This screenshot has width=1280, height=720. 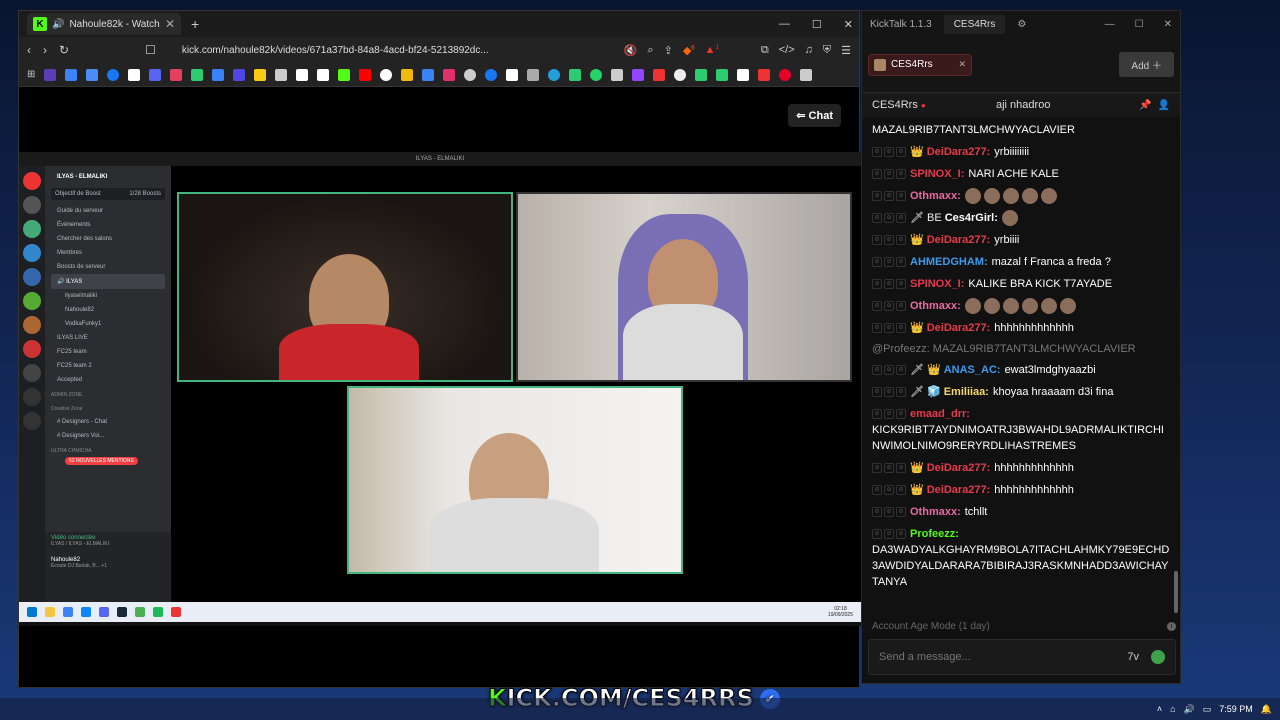 I want to click on telegram-icon, so click(x=554, y=74).